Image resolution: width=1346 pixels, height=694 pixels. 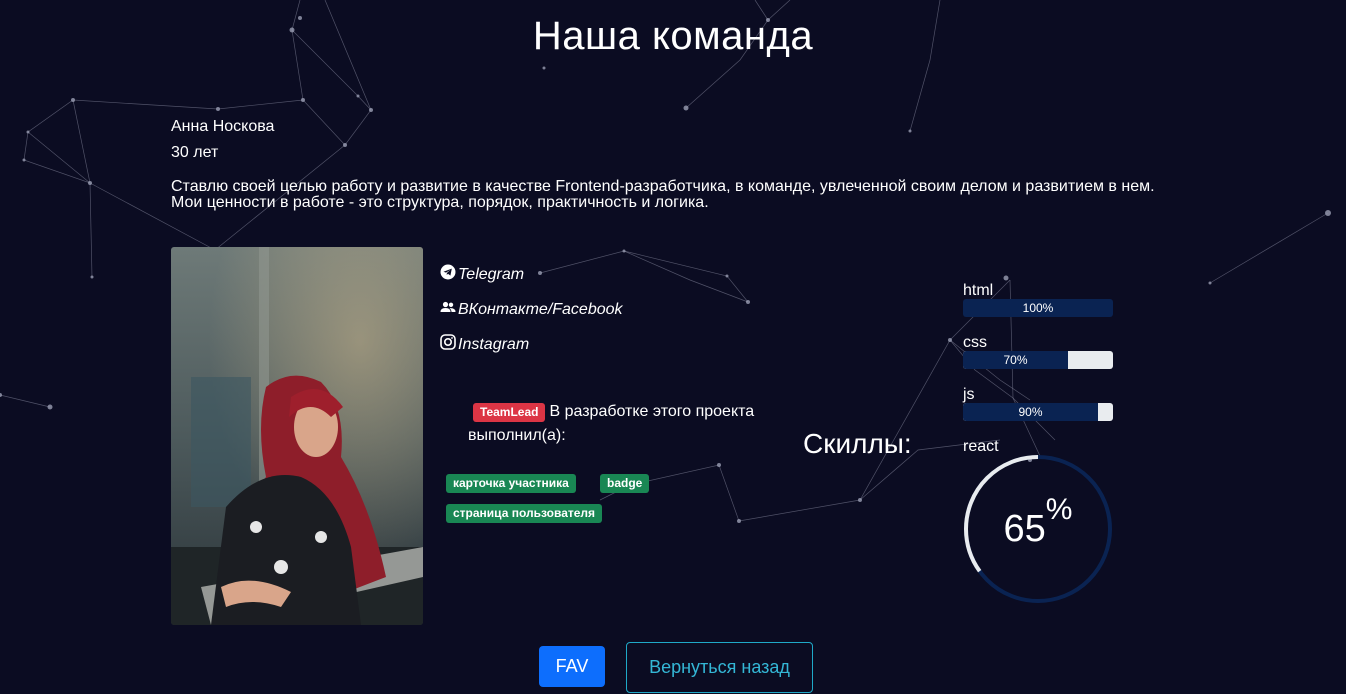 What do you see at coordinates (719, 667) in the screenshot?
I see `back-button: Вернуться назад` at bounding box center [719, 667].